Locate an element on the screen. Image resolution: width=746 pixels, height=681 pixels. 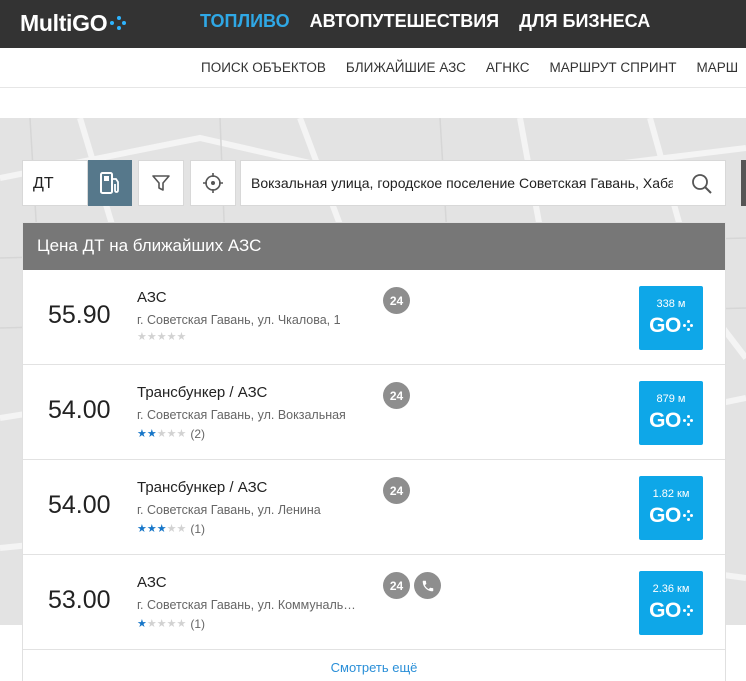
fuel-price: 53.00 is located at coordinates (79, 600).